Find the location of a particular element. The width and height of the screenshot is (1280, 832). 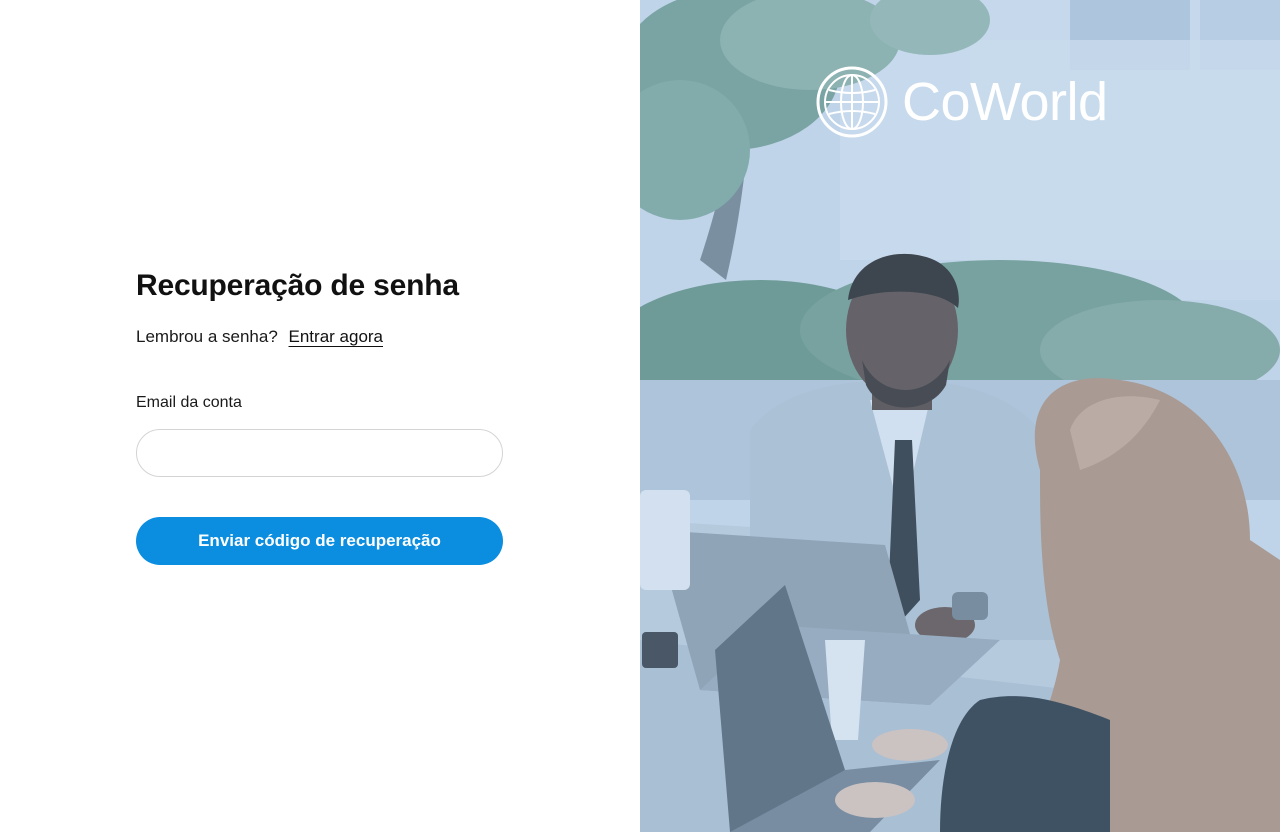

remember-password-text: Lembrou a senha? is located at coordinates (207, 336).